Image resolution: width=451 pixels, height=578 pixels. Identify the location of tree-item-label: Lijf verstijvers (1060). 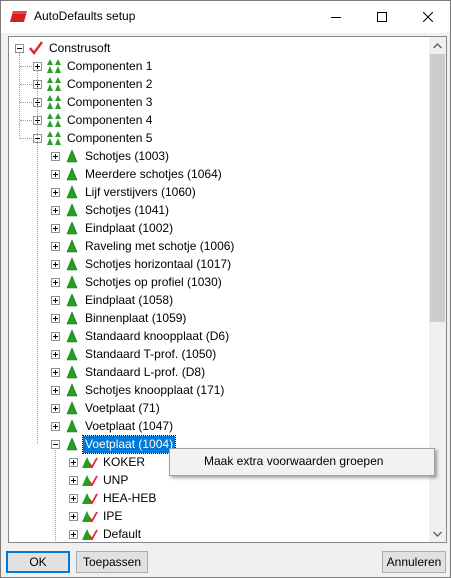
(140, 191).